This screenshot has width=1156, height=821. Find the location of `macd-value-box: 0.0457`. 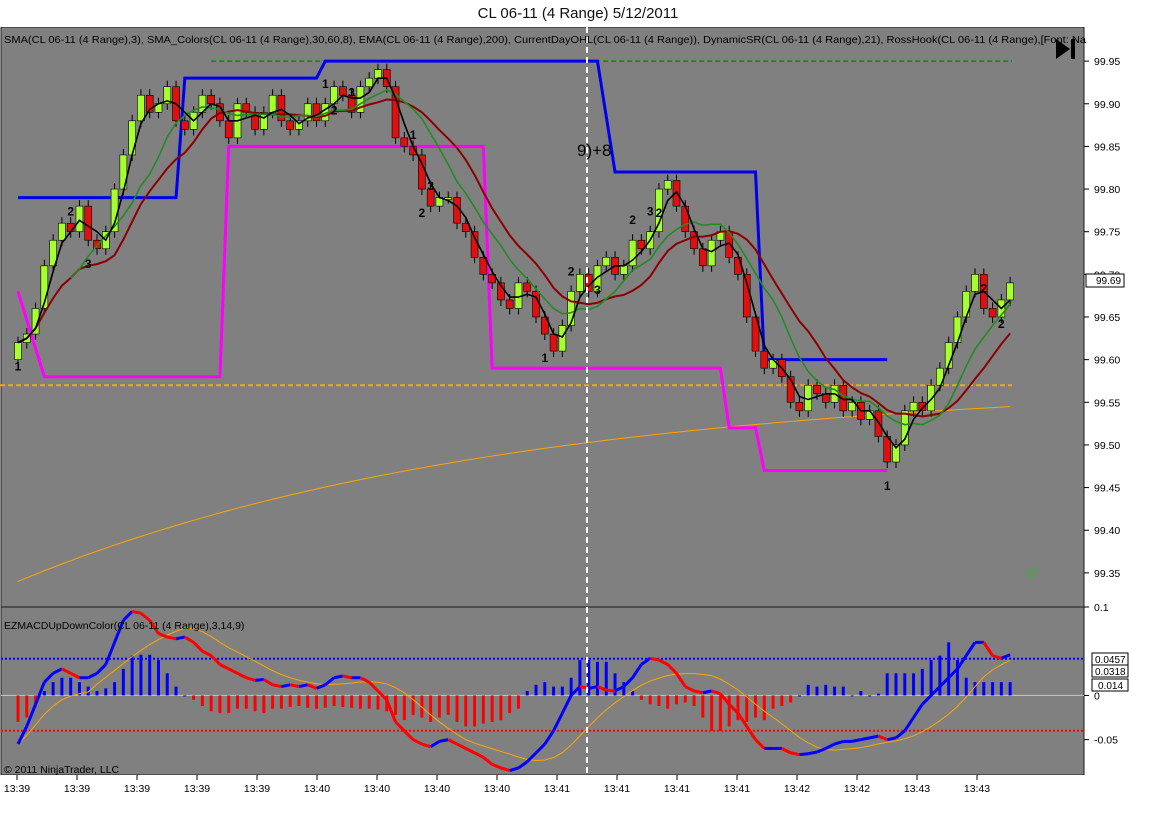

macd-value-box: 0.0457 is located at coordinates (1110, 659).